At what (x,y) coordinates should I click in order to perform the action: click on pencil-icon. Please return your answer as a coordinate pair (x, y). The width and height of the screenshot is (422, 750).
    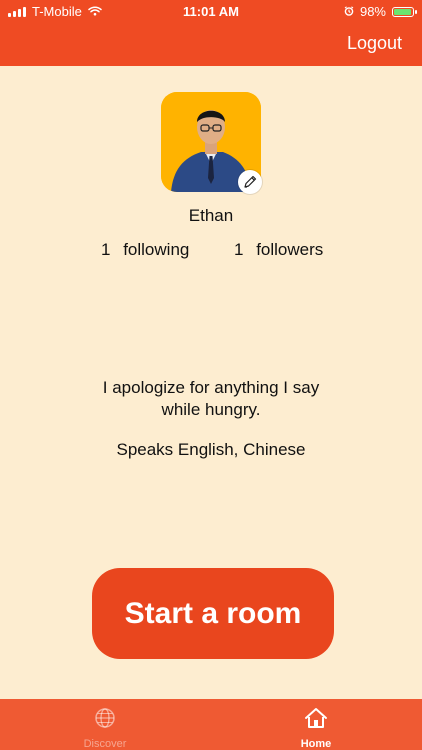
    Looking at the image, I should click on (250, 181).